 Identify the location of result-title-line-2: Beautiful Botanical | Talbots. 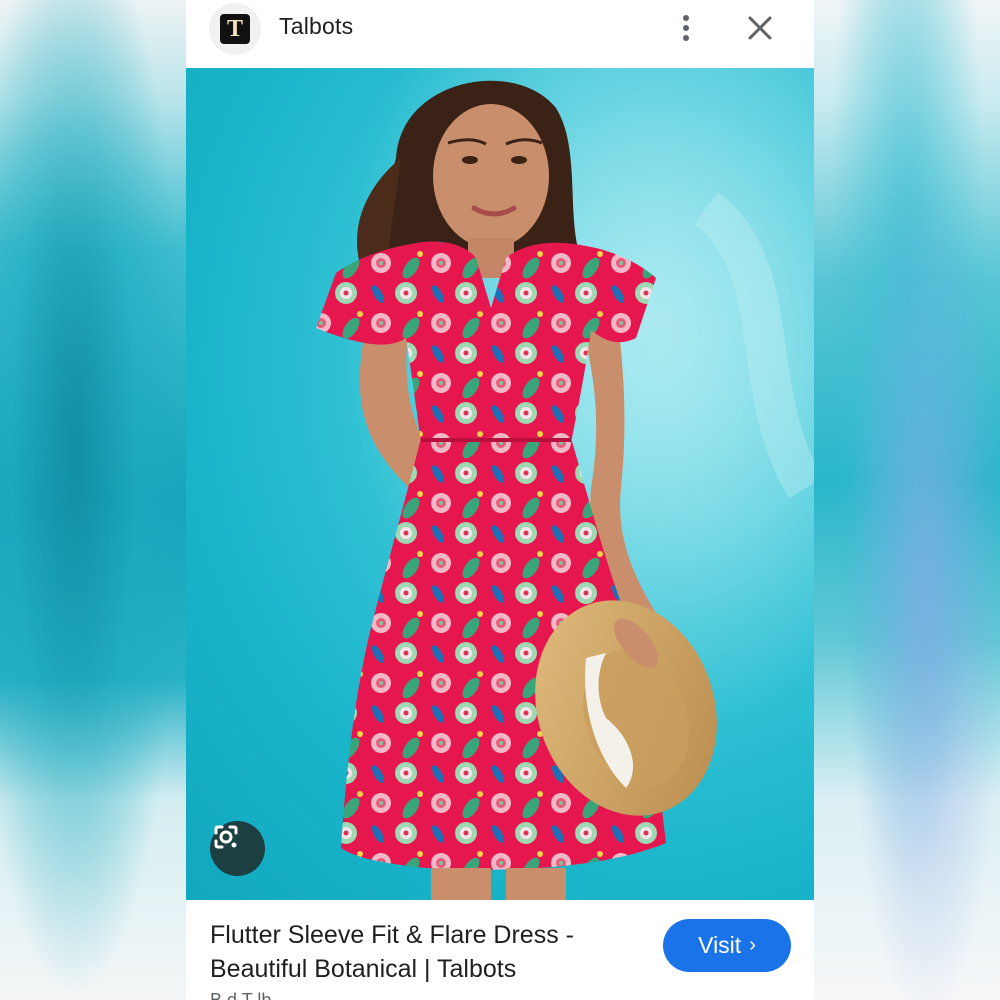
(363, 969).